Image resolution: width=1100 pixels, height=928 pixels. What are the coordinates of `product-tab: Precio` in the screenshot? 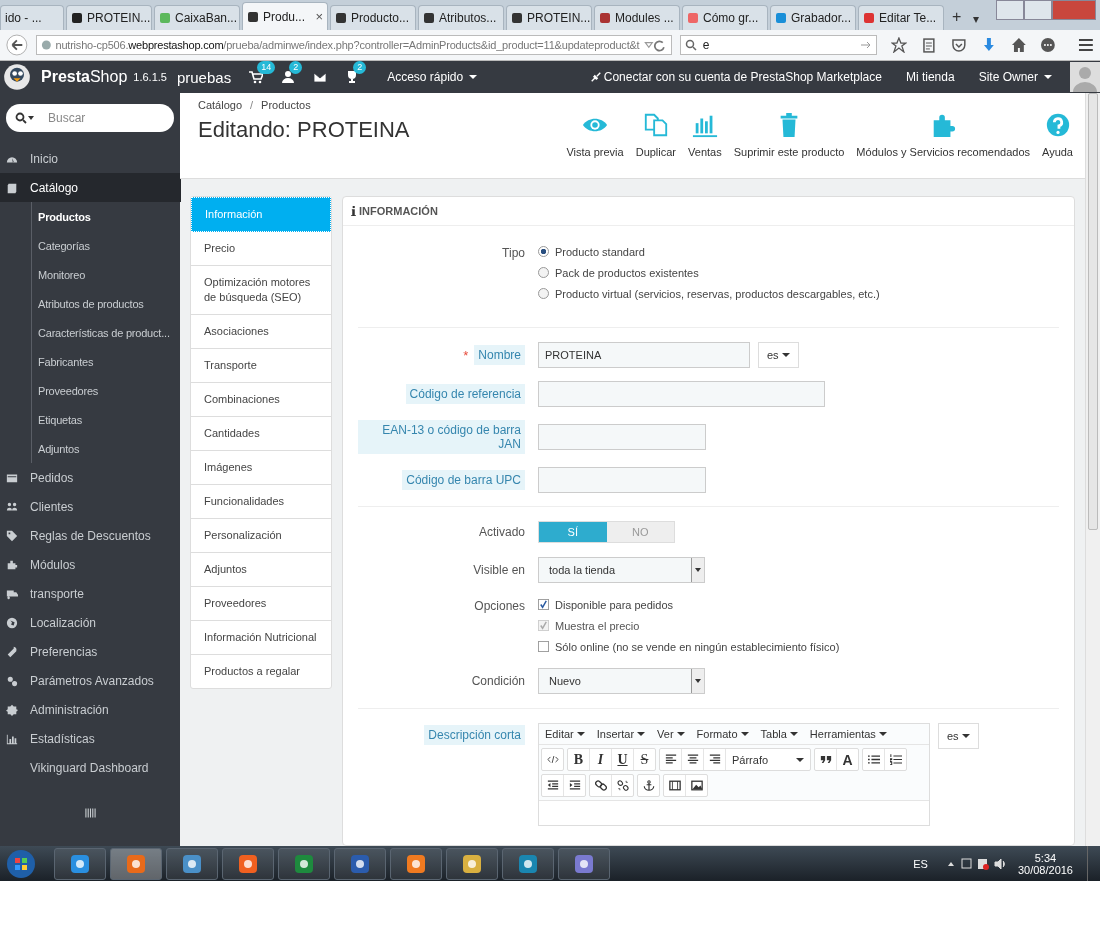 It's located at (261, 249).